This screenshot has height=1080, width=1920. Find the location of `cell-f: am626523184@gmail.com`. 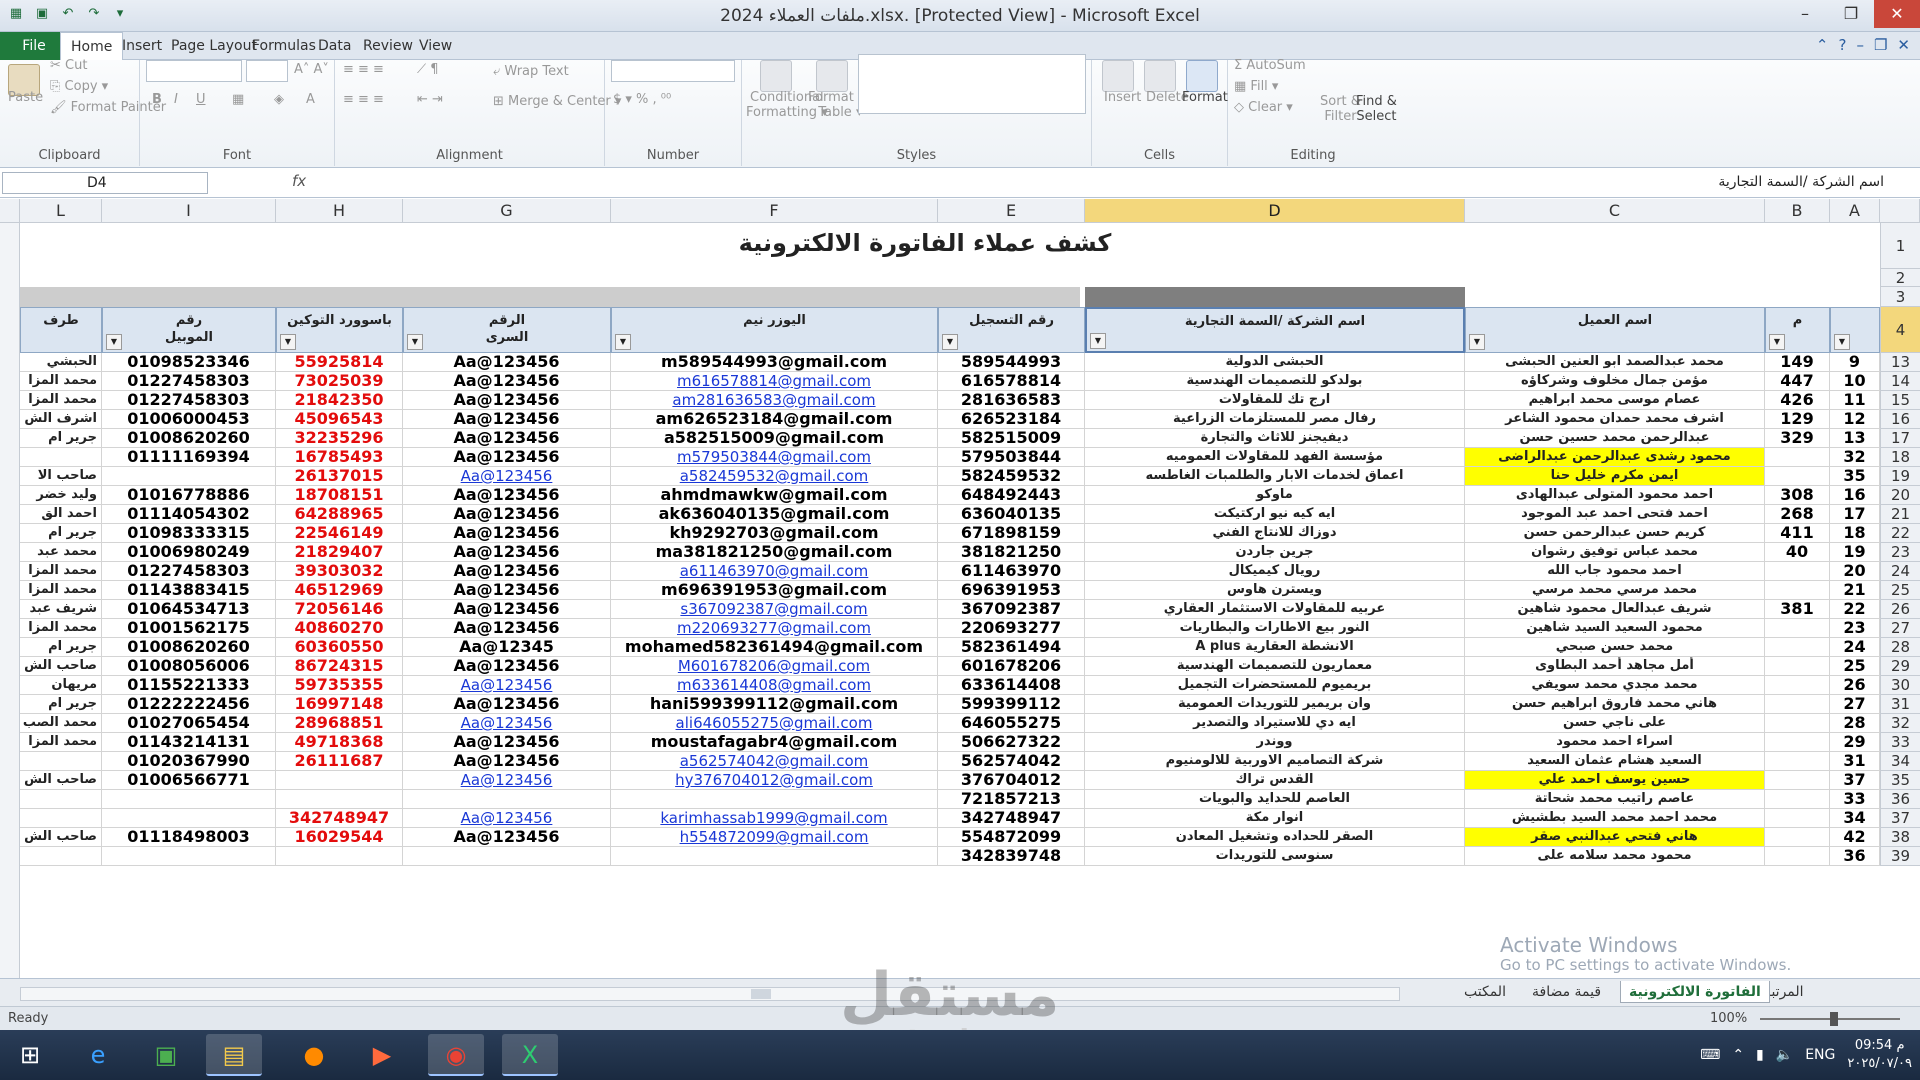

cell-f: am626523184@gmail.com is located at coordinates (774, 419).